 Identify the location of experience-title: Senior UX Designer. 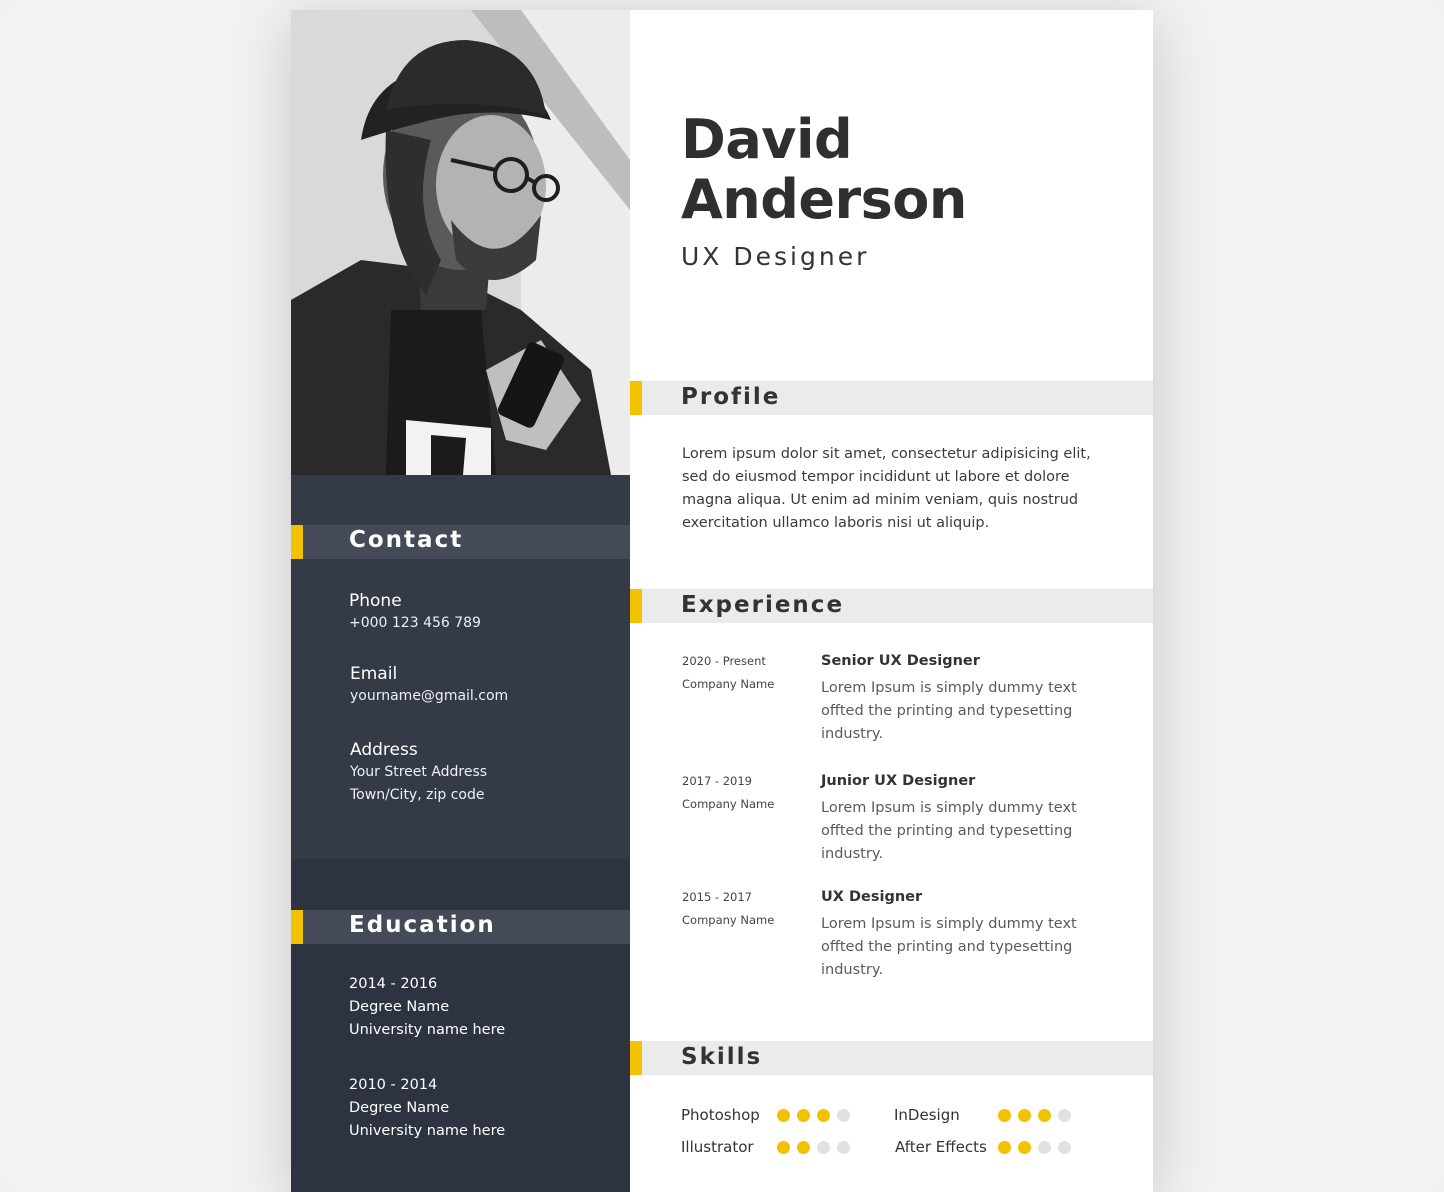
(900, 661).